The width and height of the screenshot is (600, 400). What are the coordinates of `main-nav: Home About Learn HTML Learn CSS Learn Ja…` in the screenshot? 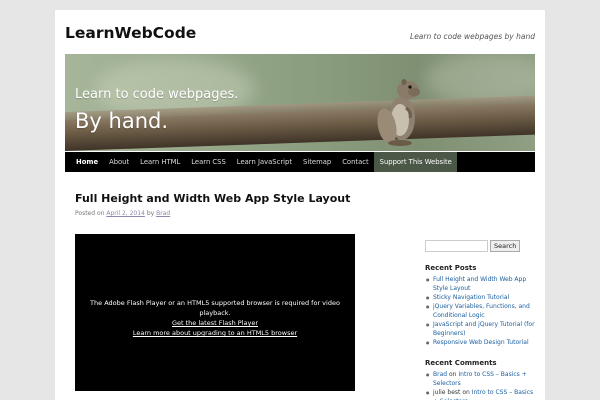 It's located at (300, 162).